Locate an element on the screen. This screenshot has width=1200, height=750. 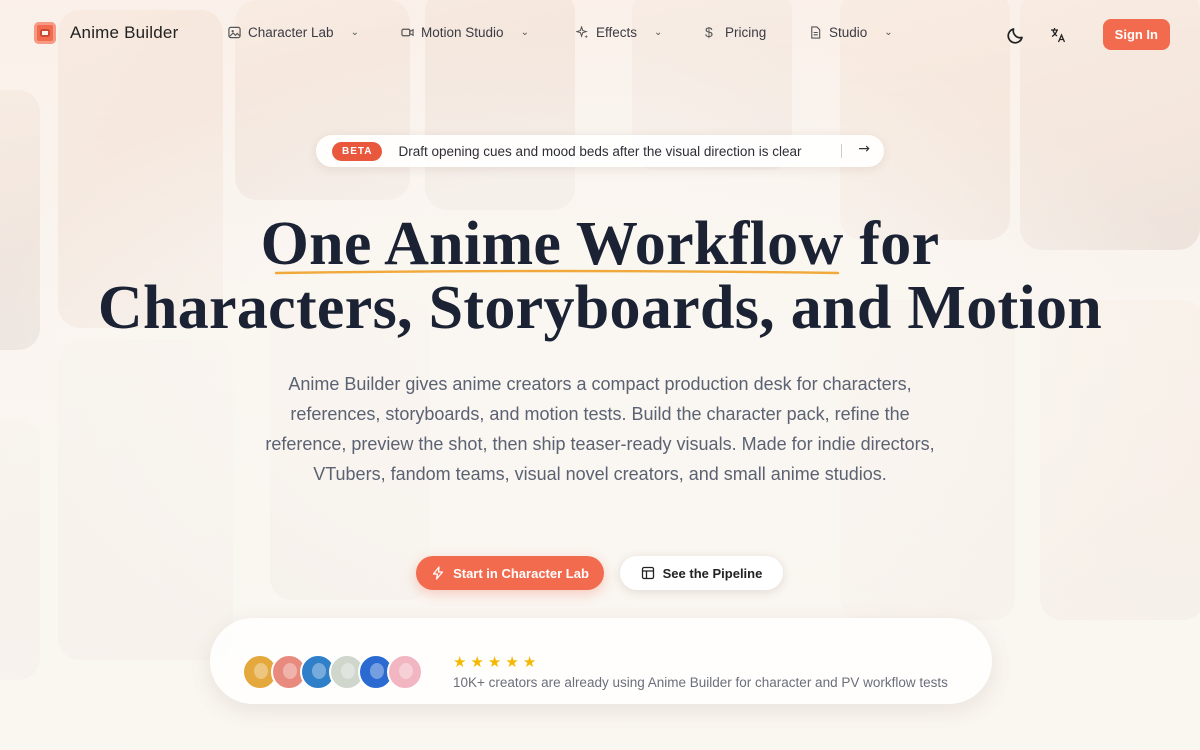
layout-icon is located at coordinates (647, 573).